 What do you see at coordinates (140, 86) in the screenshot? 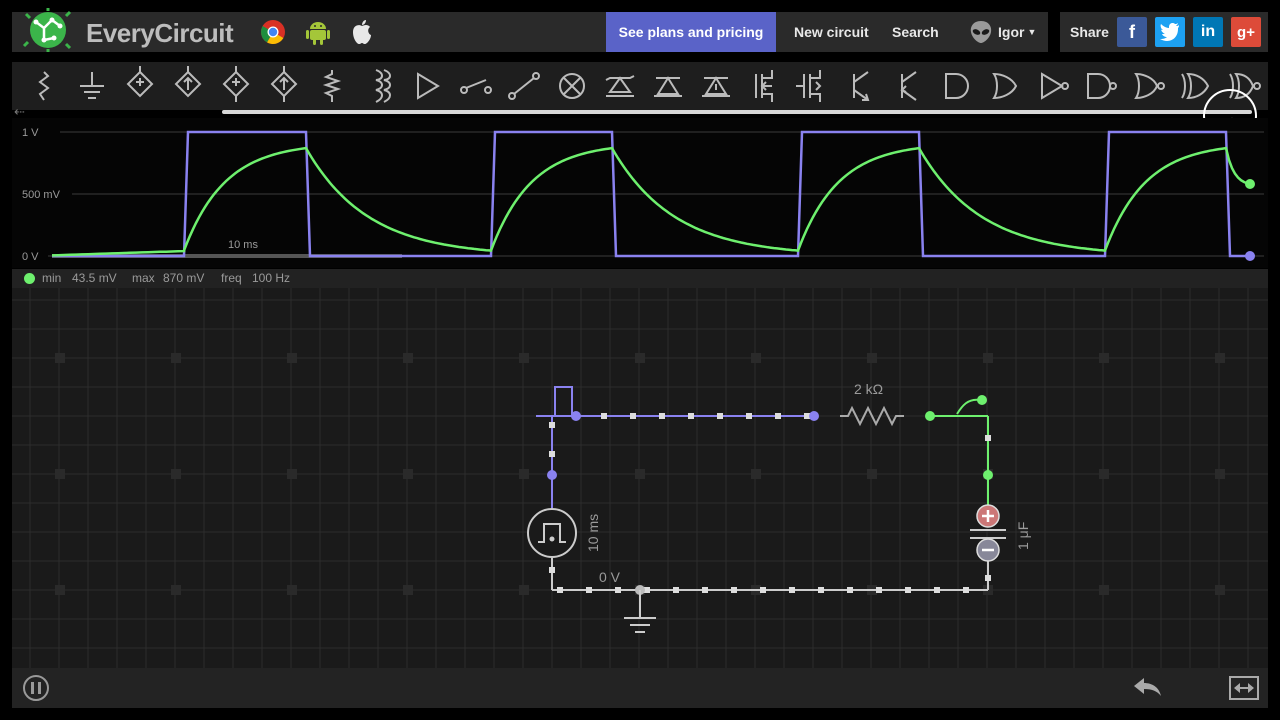
I see `voltage-source-icon` at bounding box center [140, 86].